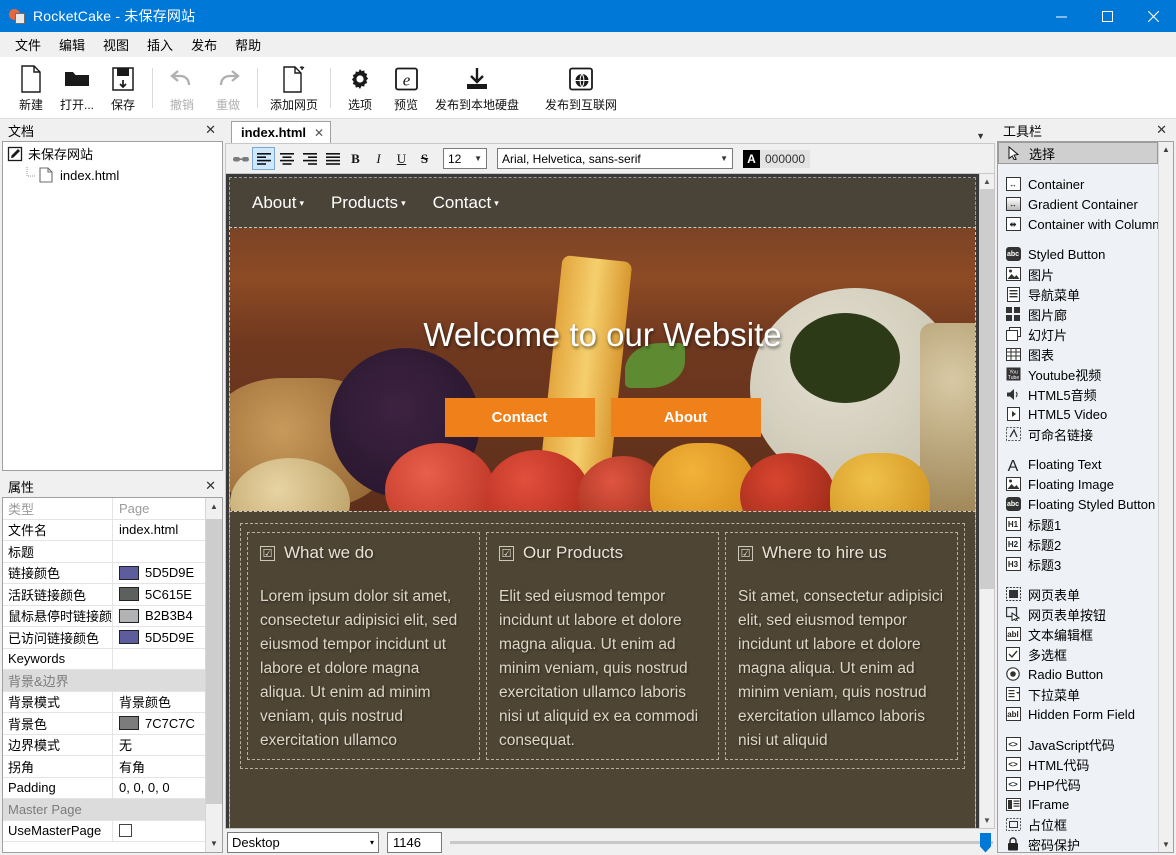 Image resolution: width=1176 pixels, height=855 pixels. What do you see at coordinates (1078, 714) in the screenshot?
I see `toolbox-item-hidden-form-field: abl Hidden Form Field` at bounding box center [1078, 714].